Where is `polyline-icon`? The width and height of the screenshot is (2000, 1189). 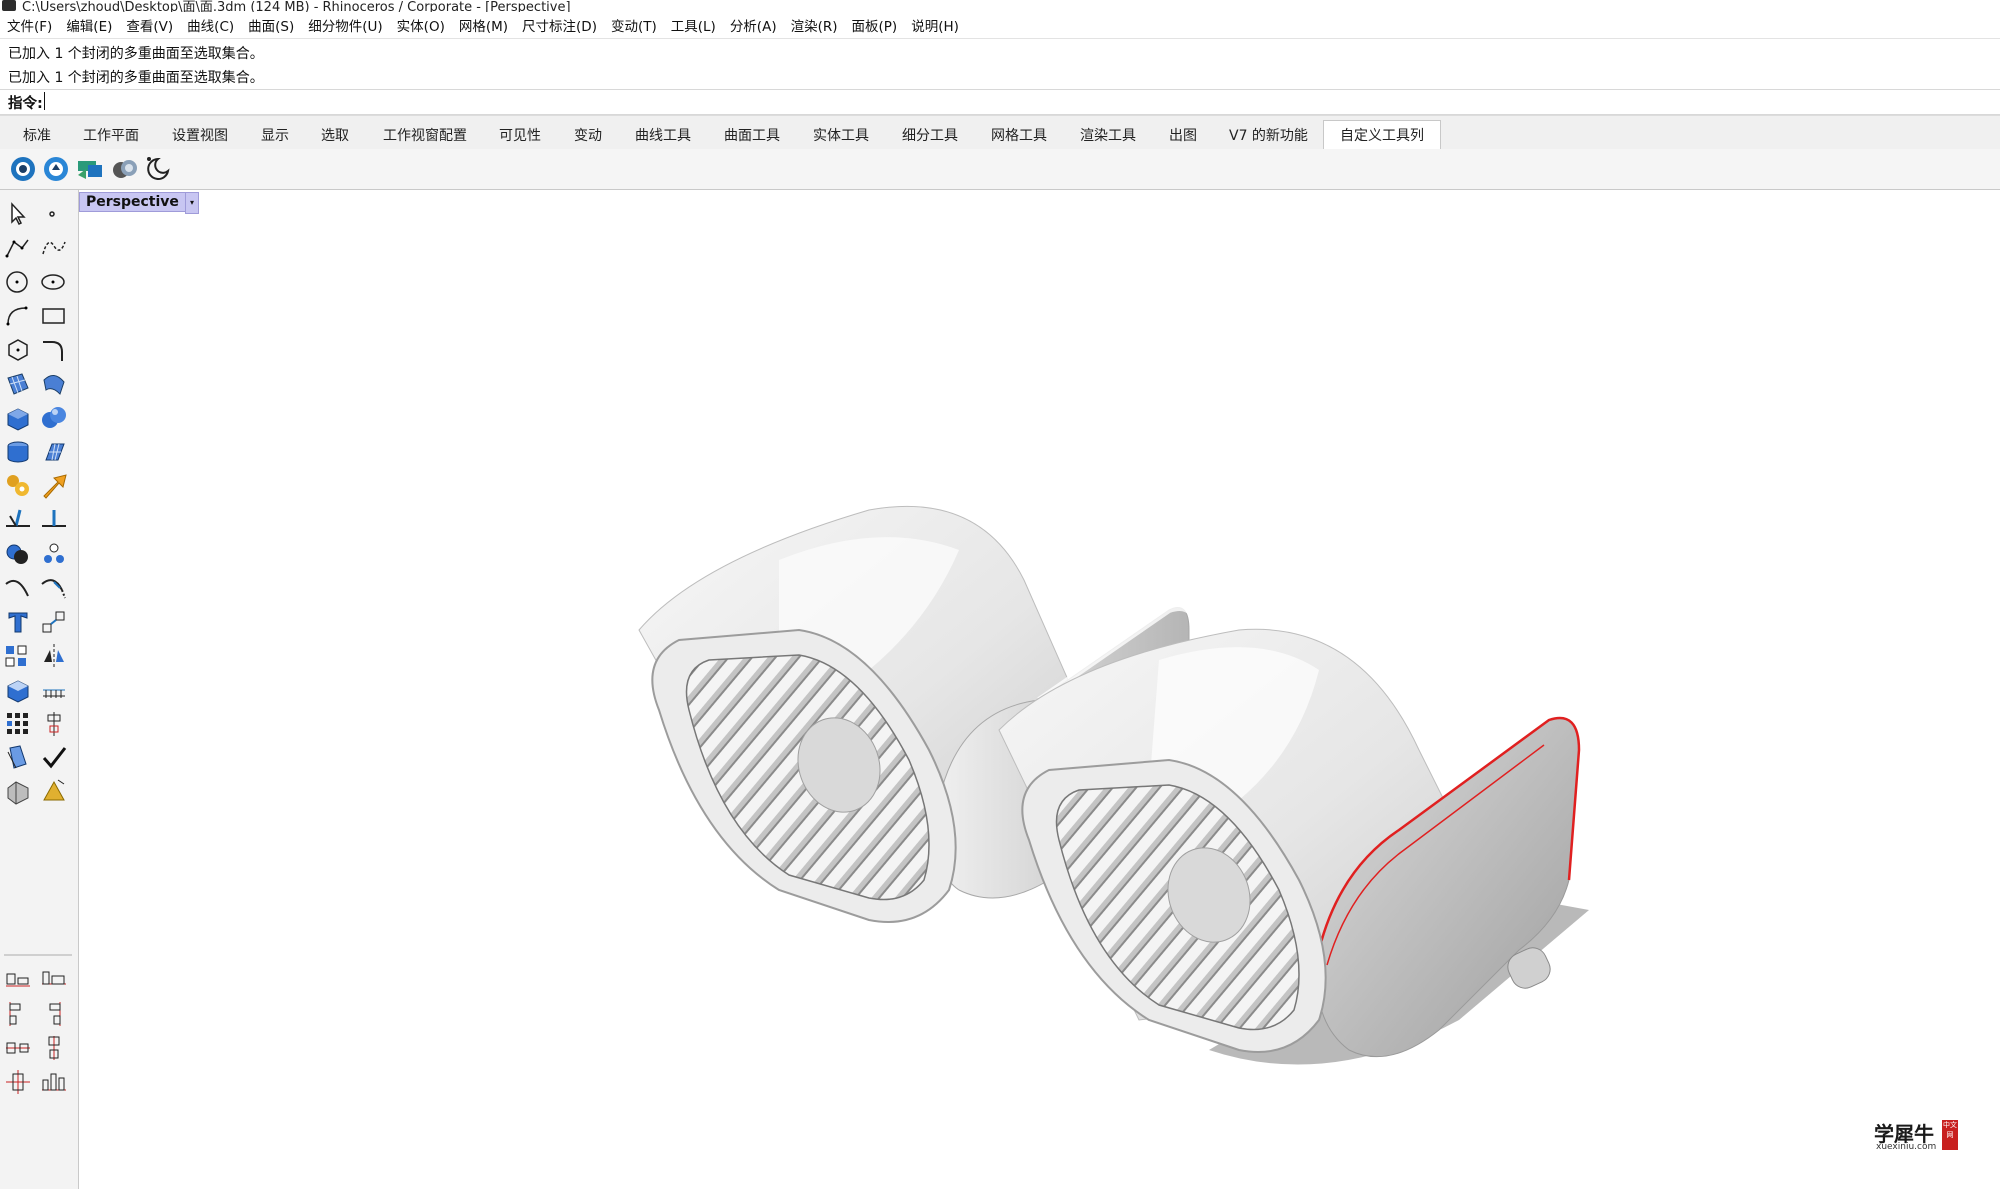
polyline-icon is located at coordinates (18, 248).